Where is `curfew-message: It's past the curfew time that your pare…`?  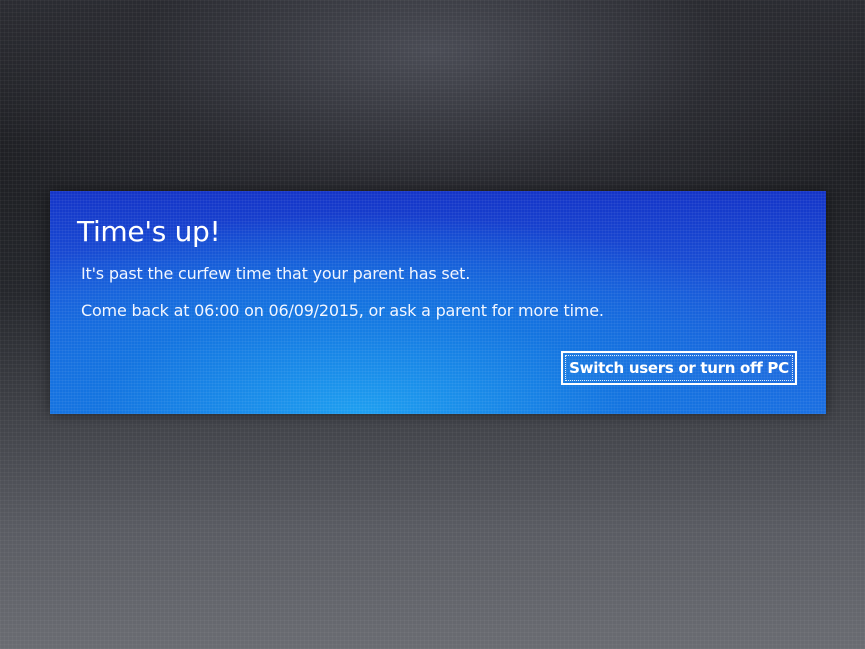
curfew-message: It's past the curfew time that your pare… is located at coordinates (276, 273).